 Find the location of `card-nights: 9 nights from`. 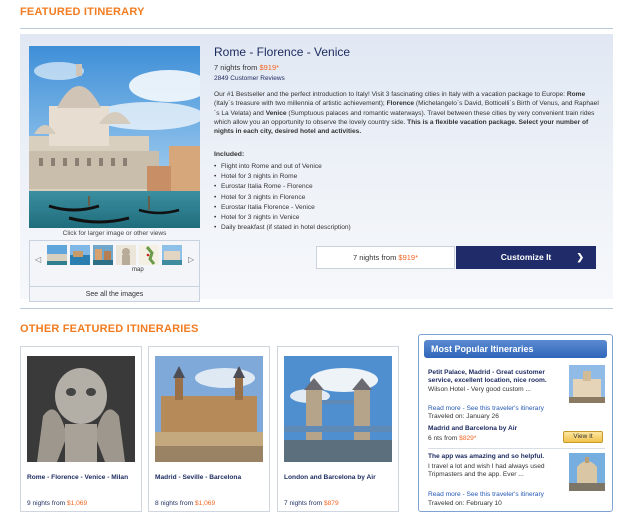

card-nights: 9 nights from is located at coordinates (47, 503).